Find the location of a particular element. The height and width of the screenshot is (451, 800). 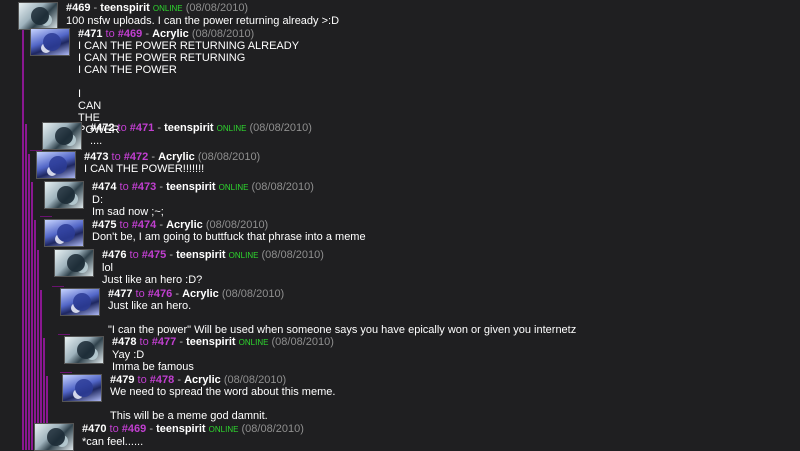

comment-number: #473 is located at coordinates (96, 157).